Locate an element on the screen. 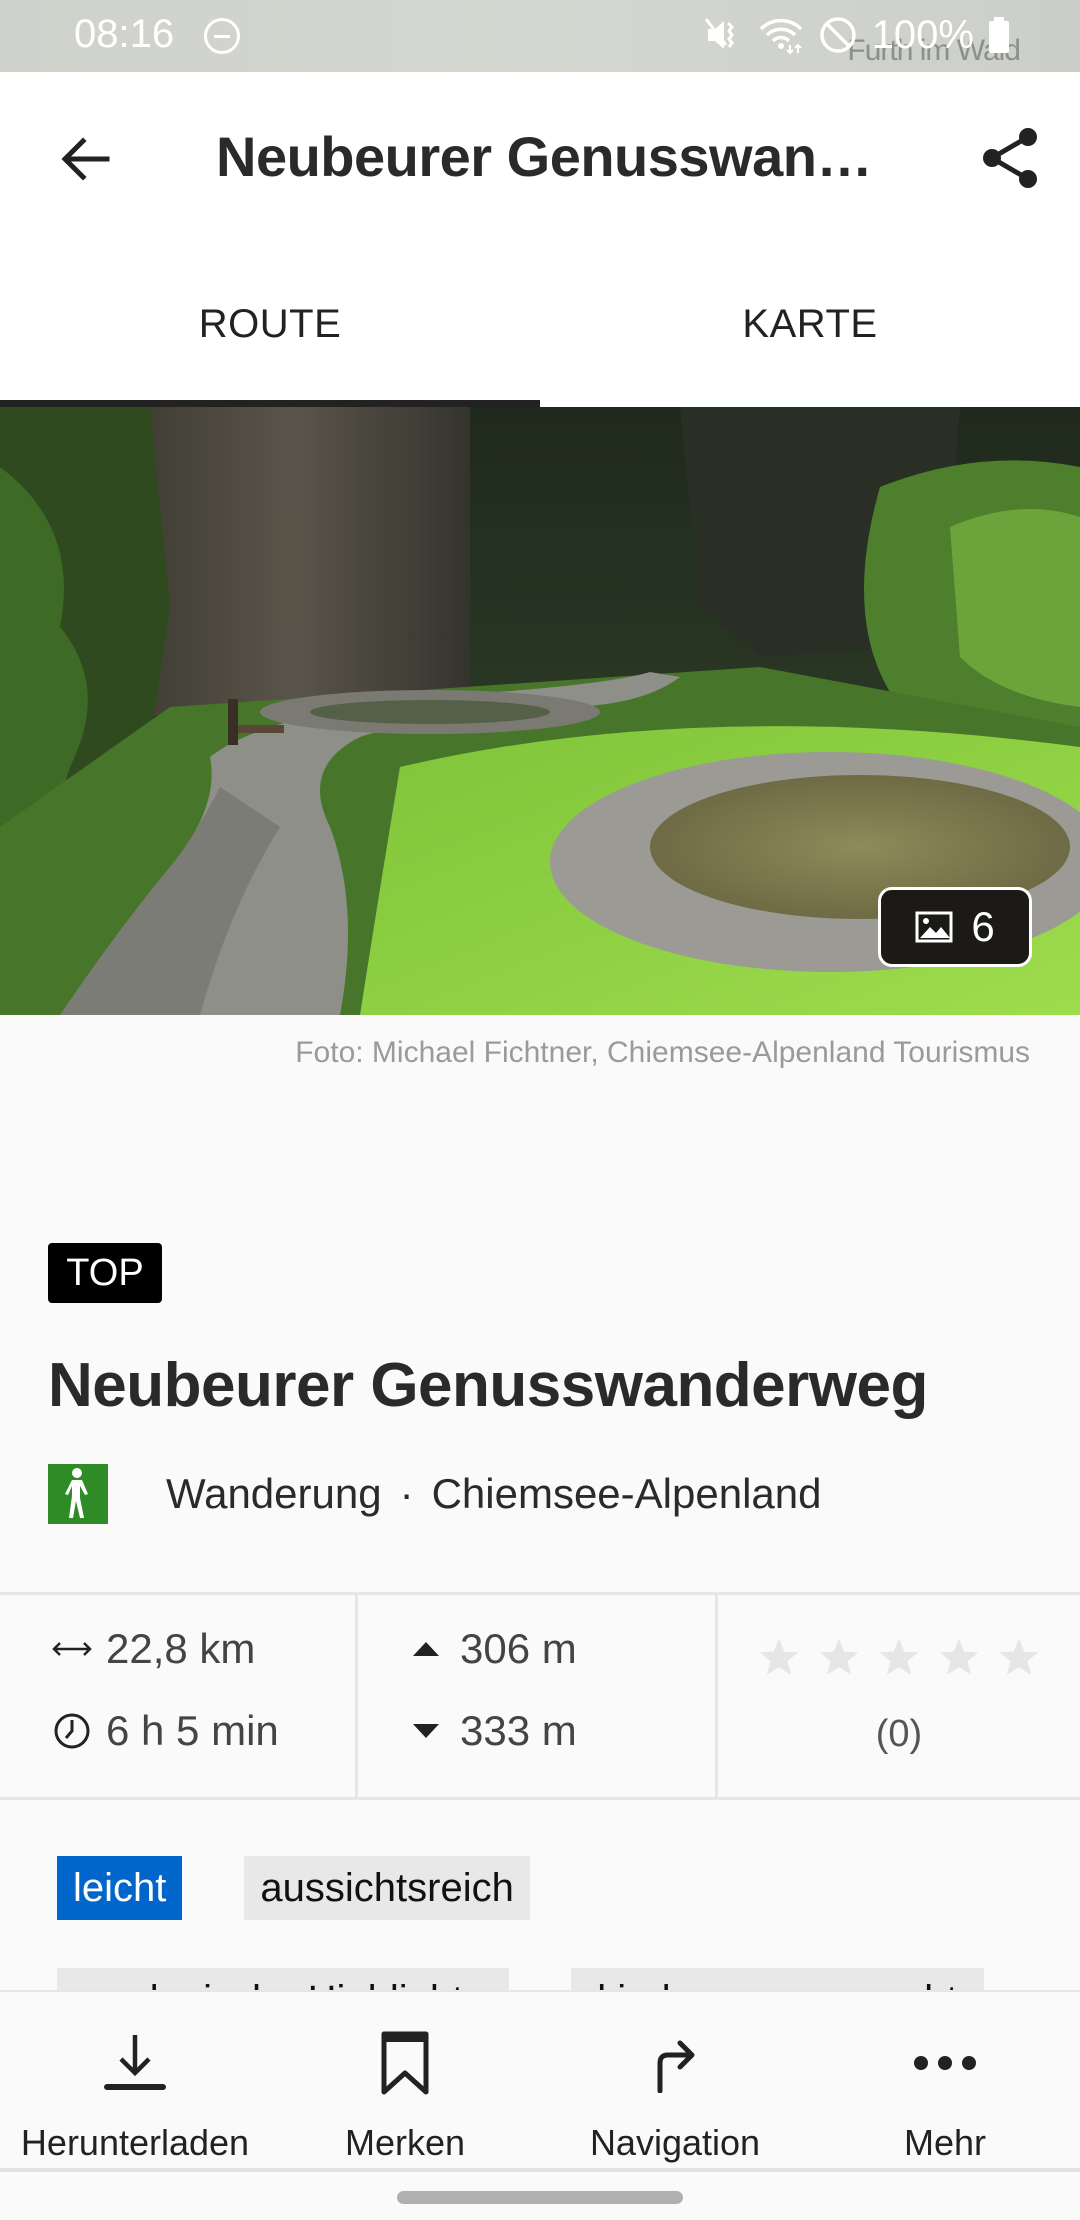 The image size is (1080, 2220). do-not-disturb-icon is located at coordinates (222, 36).